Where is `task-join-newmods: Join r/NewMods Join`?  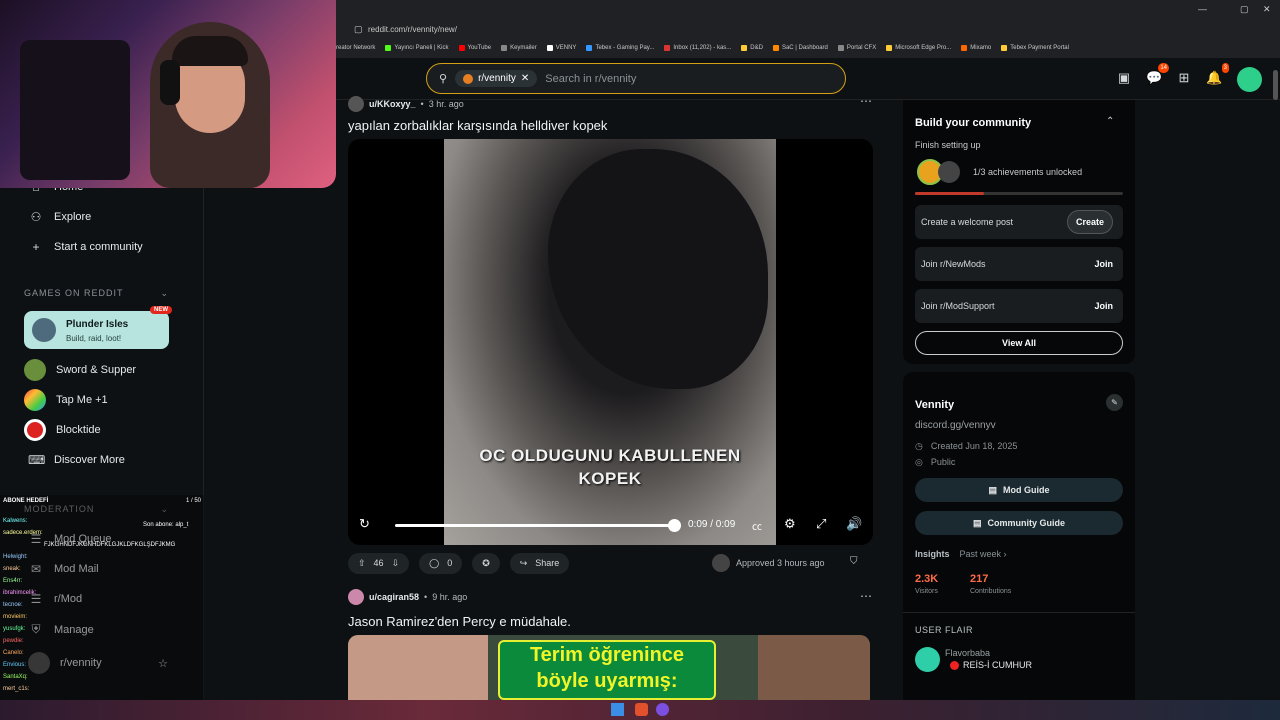 task-join-newmods: Join r/NewMods Join is located at coordinates (1019, 264).